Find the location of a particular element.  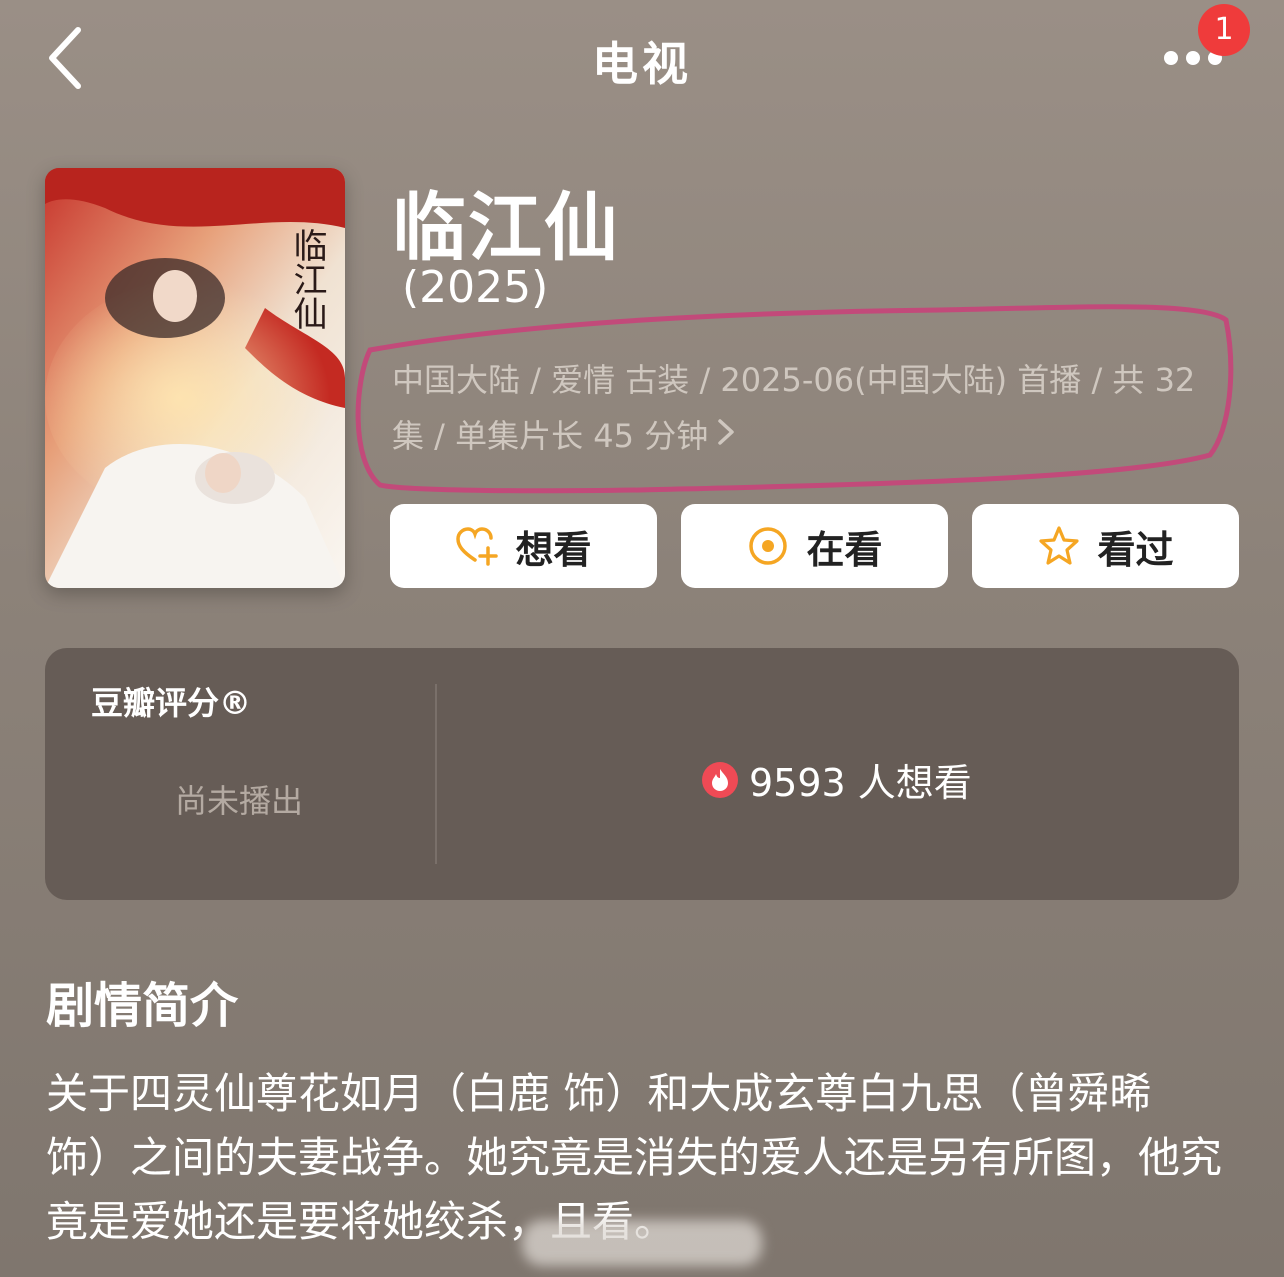

want-to-watch-button: 想看 is located at coordinates (523, 546).